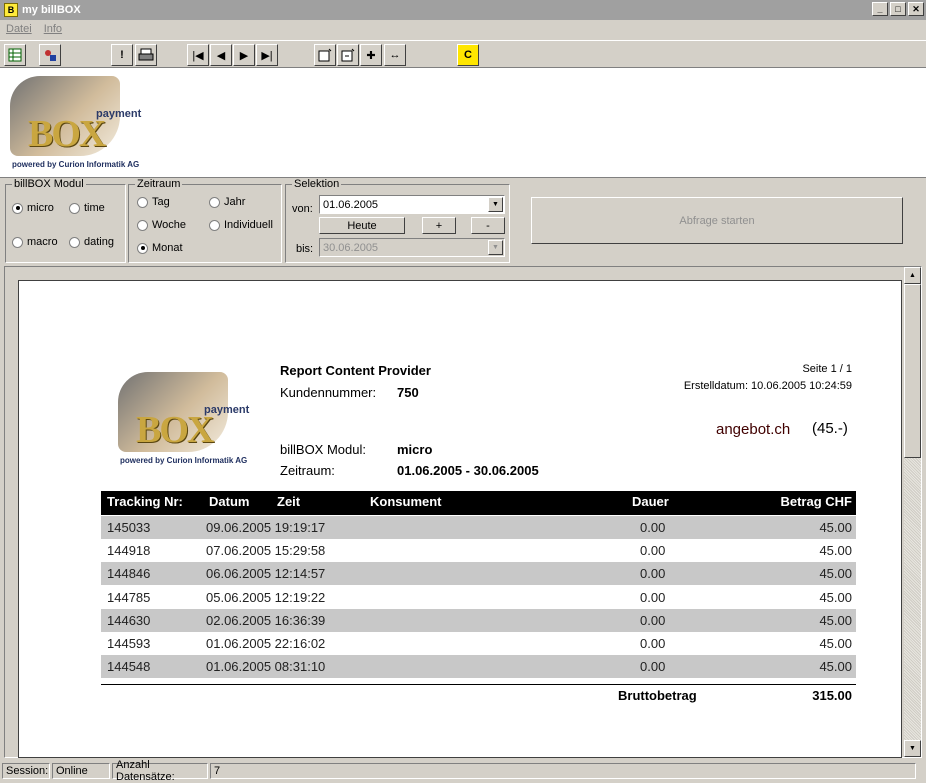 This screenshot has height=783, width=926. What do you see at coordinates (26, 771) in the screenshot?
I see `session-label: Session:` at bounding box center [26, 771].